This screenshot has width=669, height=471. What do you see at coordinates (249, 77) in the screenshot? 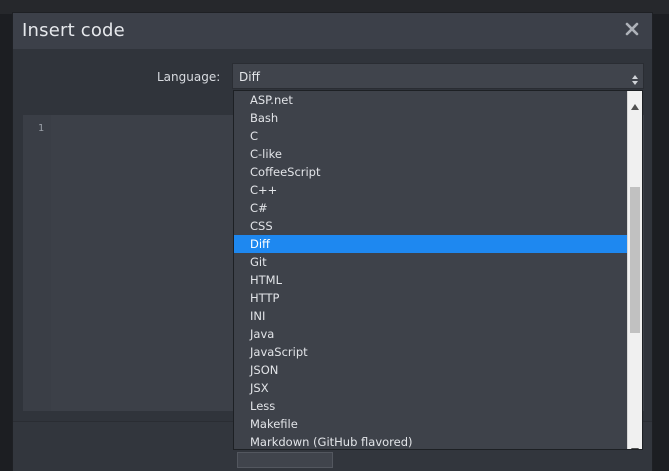
I see `language-select-value: Diff` at bounding box center [249, 77].